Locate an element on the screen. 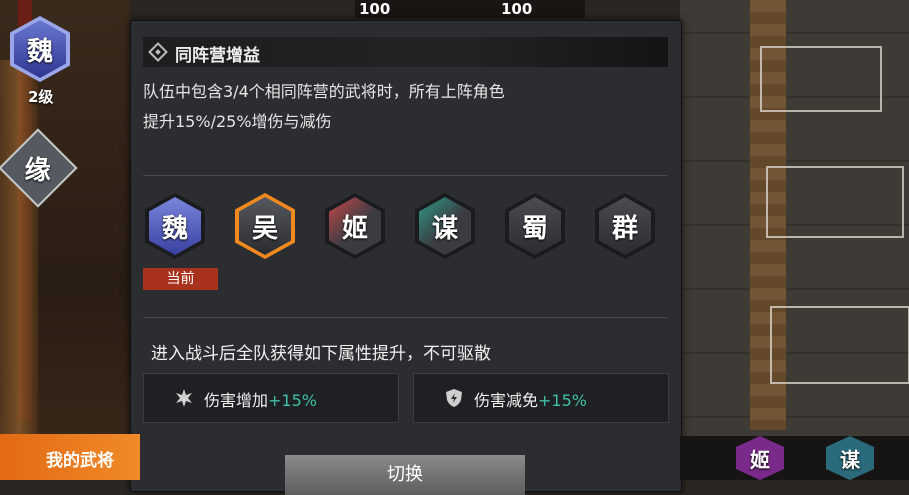 This screenshot has height=495, width=909. hp-right: 100 is located at coordinates (517, 9).